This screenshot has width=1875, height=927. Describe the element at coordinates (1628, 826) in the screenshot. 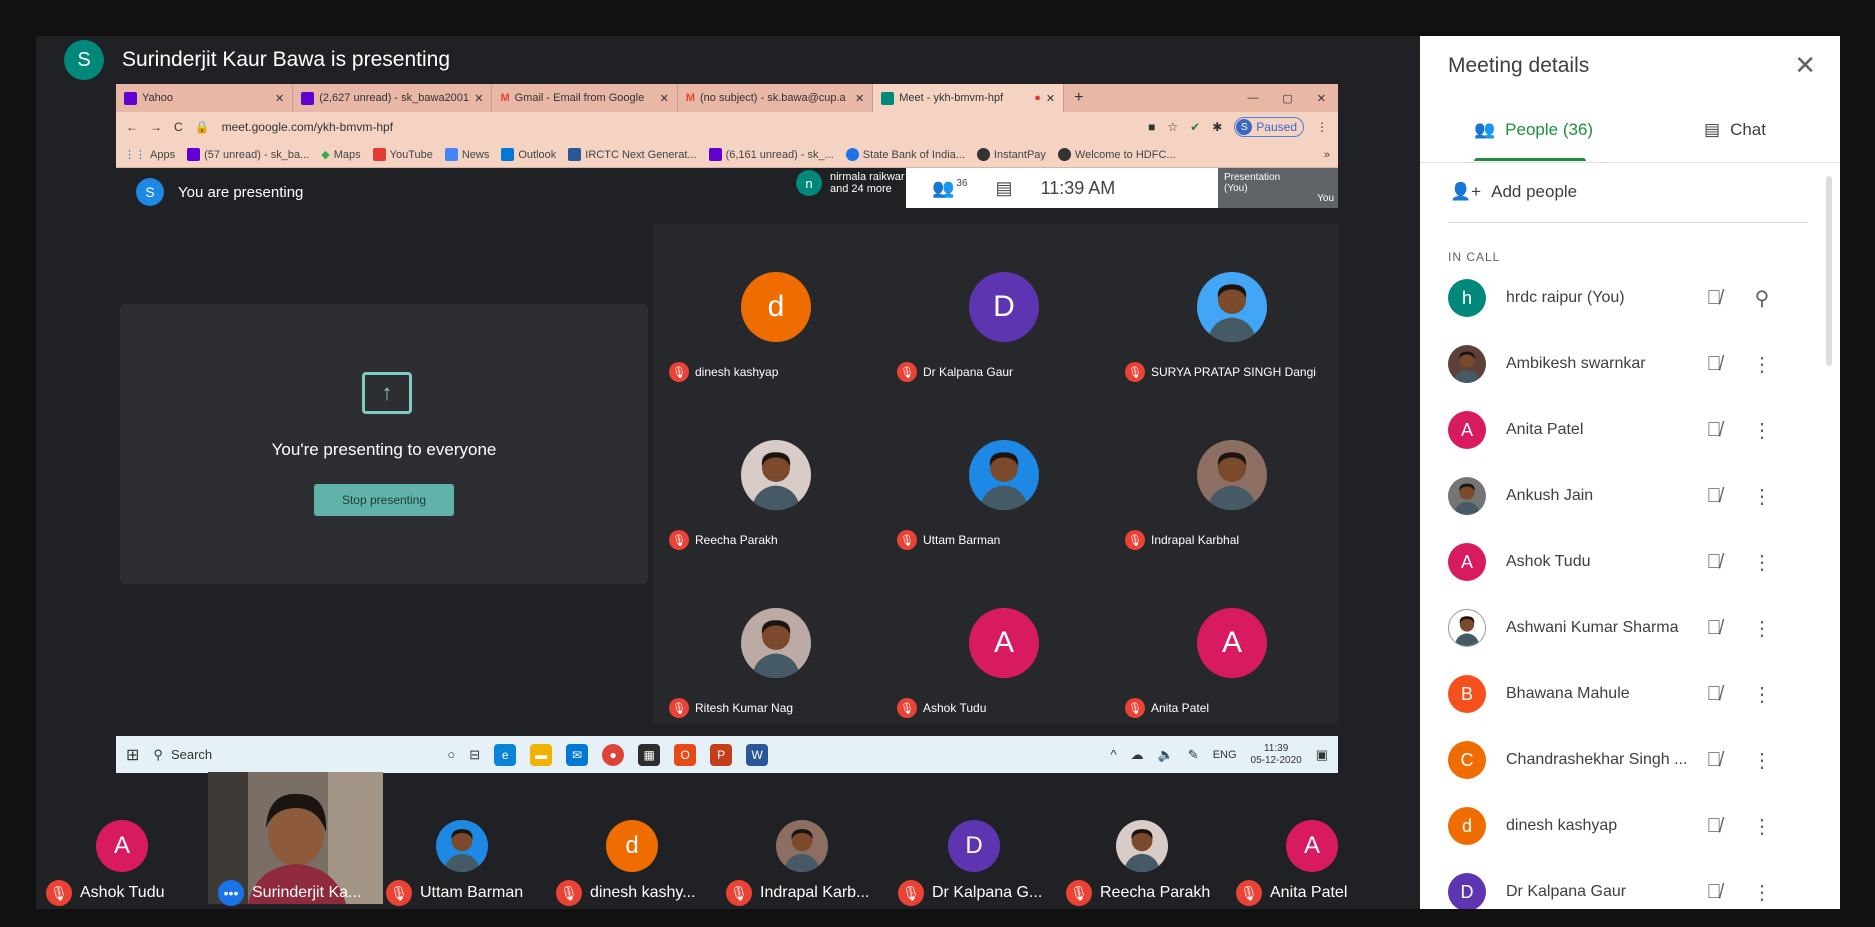

I see `person-row: d dinesh kashyap 🎙̸ ⋮` at that location.